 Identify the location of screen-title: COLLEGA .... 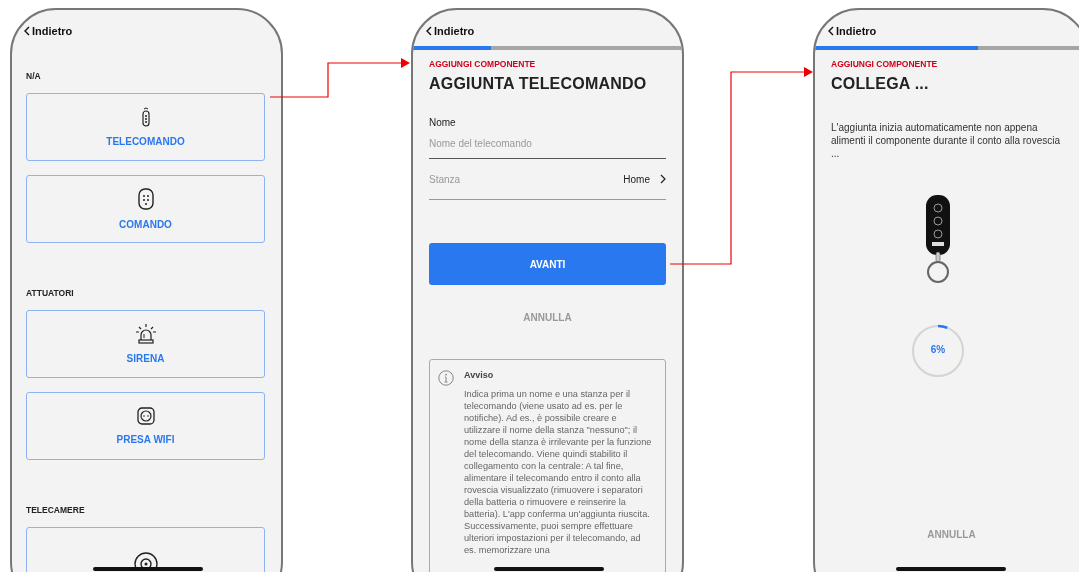
(880, 84).